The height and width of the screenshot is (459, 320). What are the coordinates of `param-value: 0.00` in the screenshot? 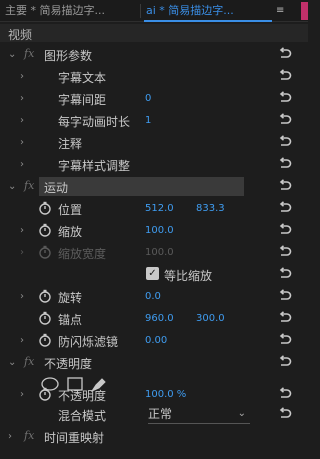 It's located at (156, 340).